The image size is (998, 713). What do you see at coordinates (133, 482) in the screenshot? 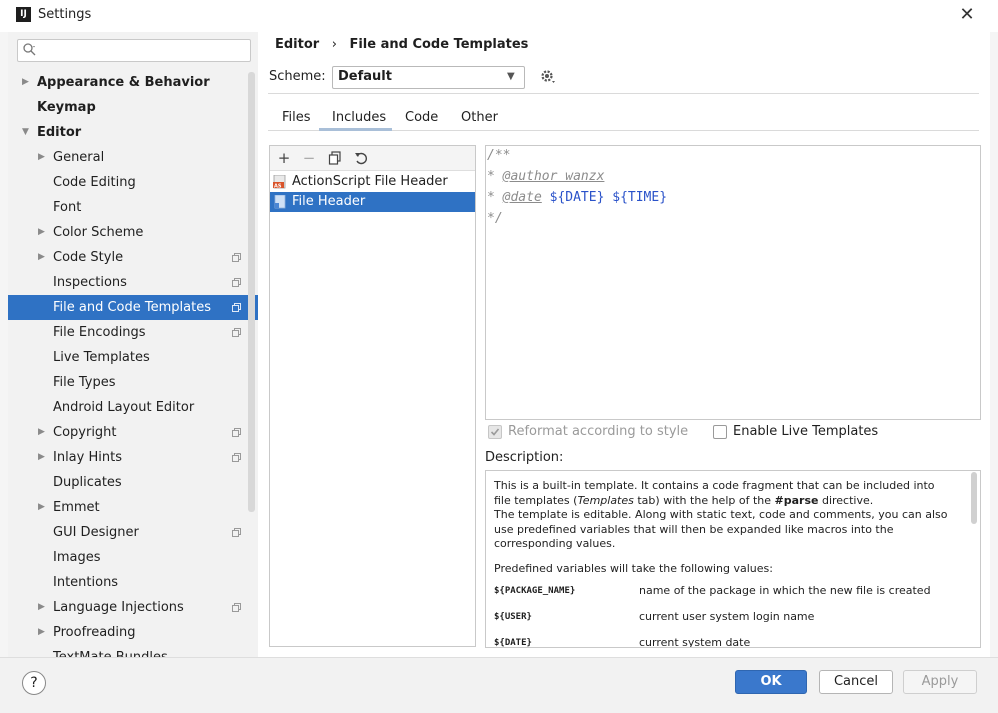
I see `sidebar-item-duplicates: Duplicates` at bounding box center [133, 482].